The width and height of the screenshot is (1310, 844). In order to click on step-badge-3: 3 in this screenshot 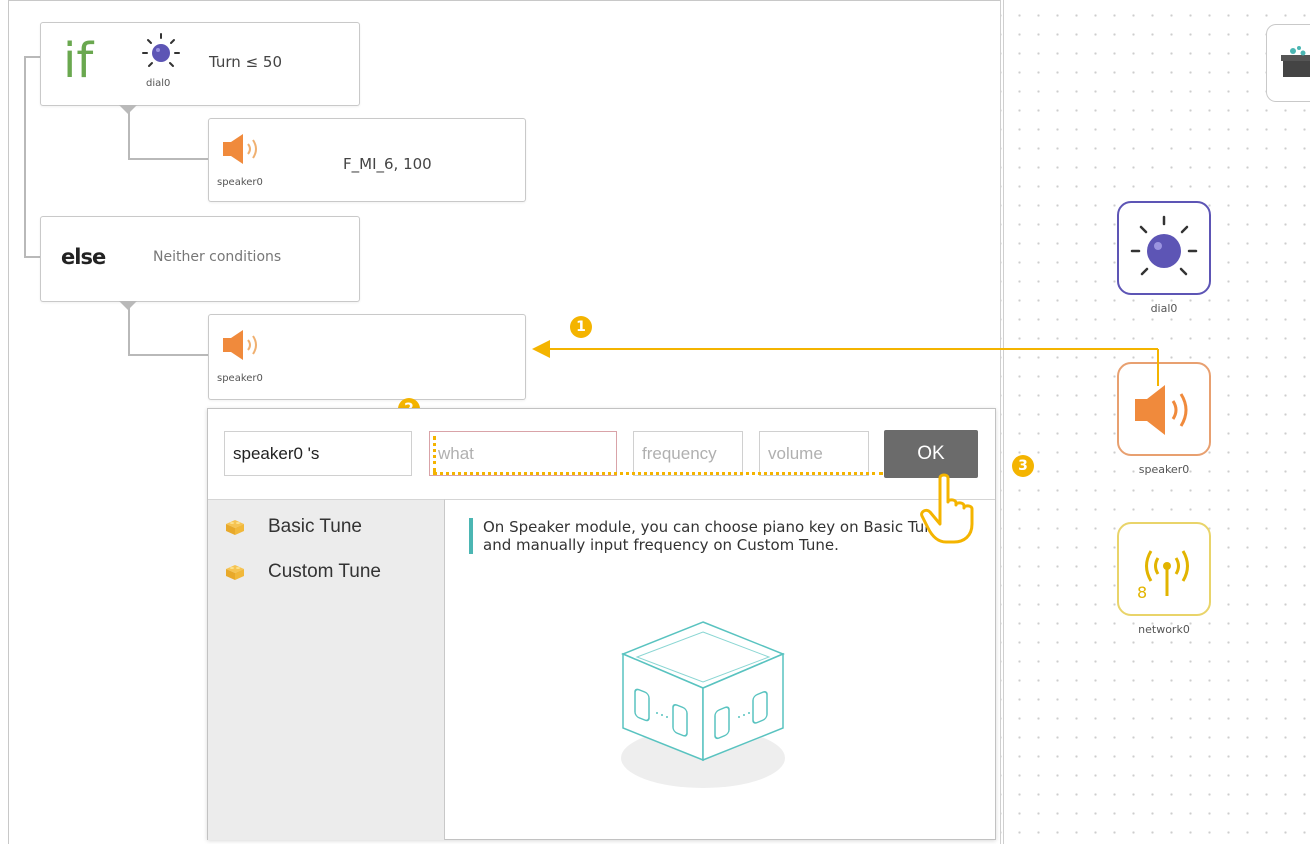, I will do `click(1023, 466)`.